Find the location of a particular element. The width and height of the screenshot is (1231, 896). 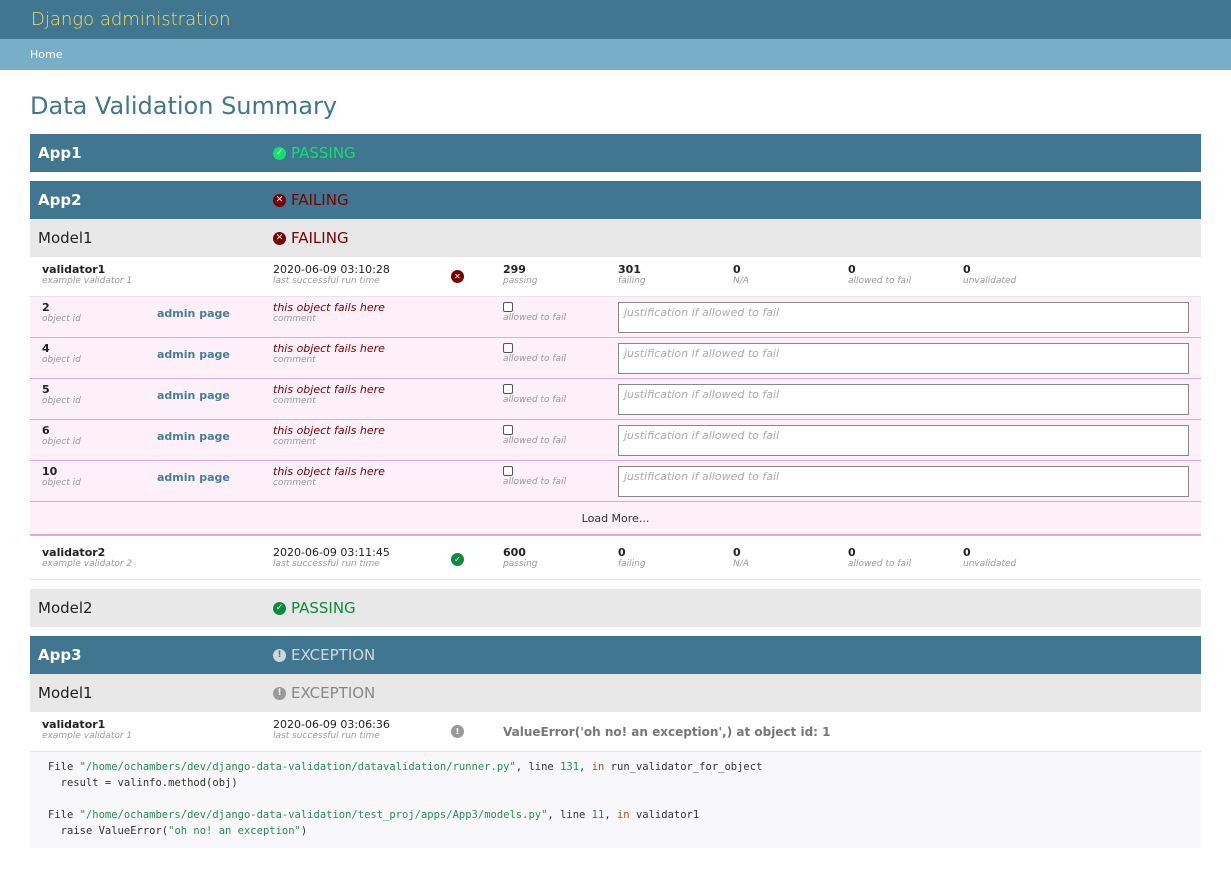

validator-name: validator2 is located at coordinates (74, 552).